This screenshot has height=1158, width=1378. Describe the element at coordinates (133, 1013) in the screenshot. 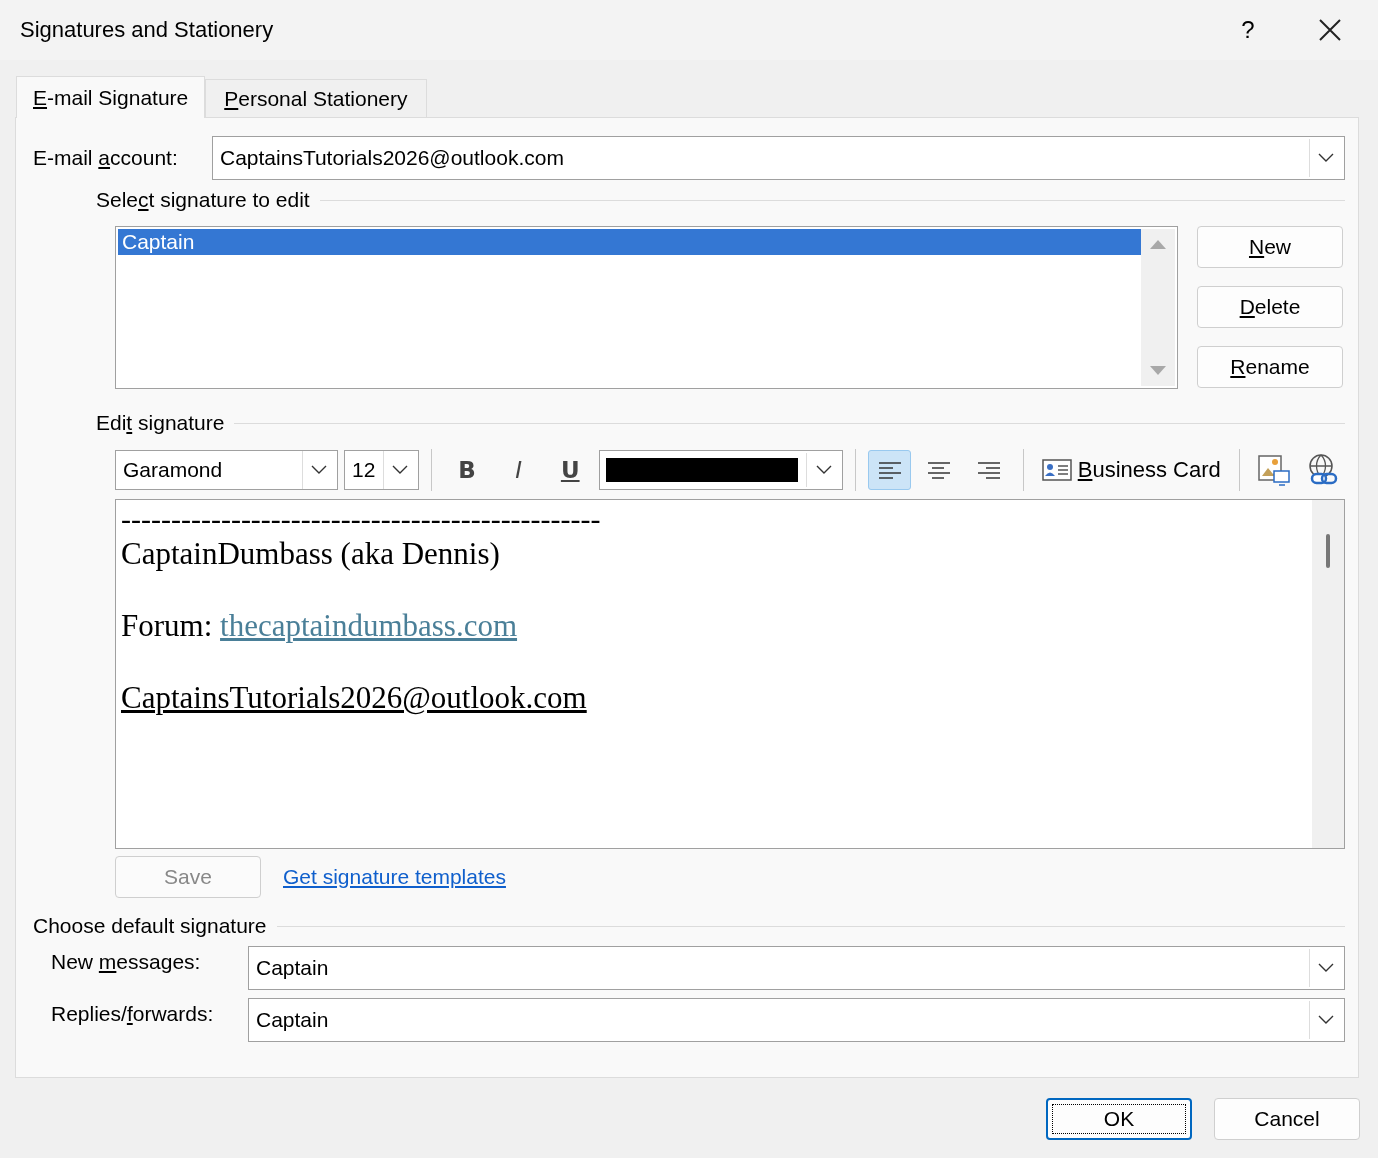

I see `field-label: Replies/forwards:` at that location.